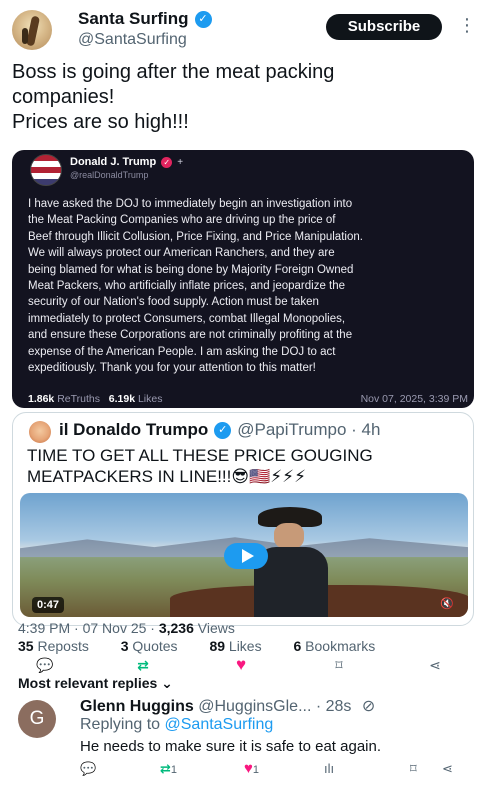 Image resolution: width=486 pixels, height=786 pixels. I want to click on quotes-label: Quotes, so click(155, 646).